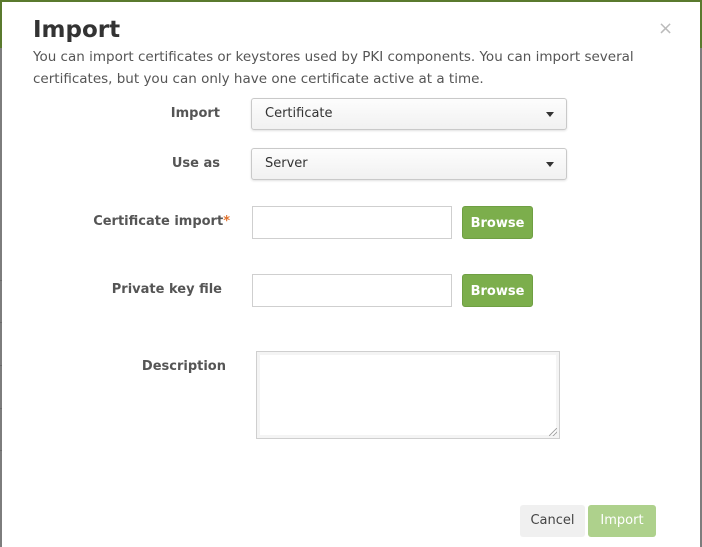  Describe the element at coordinates (183, 366) in the screenshot. I see `description-label: Description` at that location.